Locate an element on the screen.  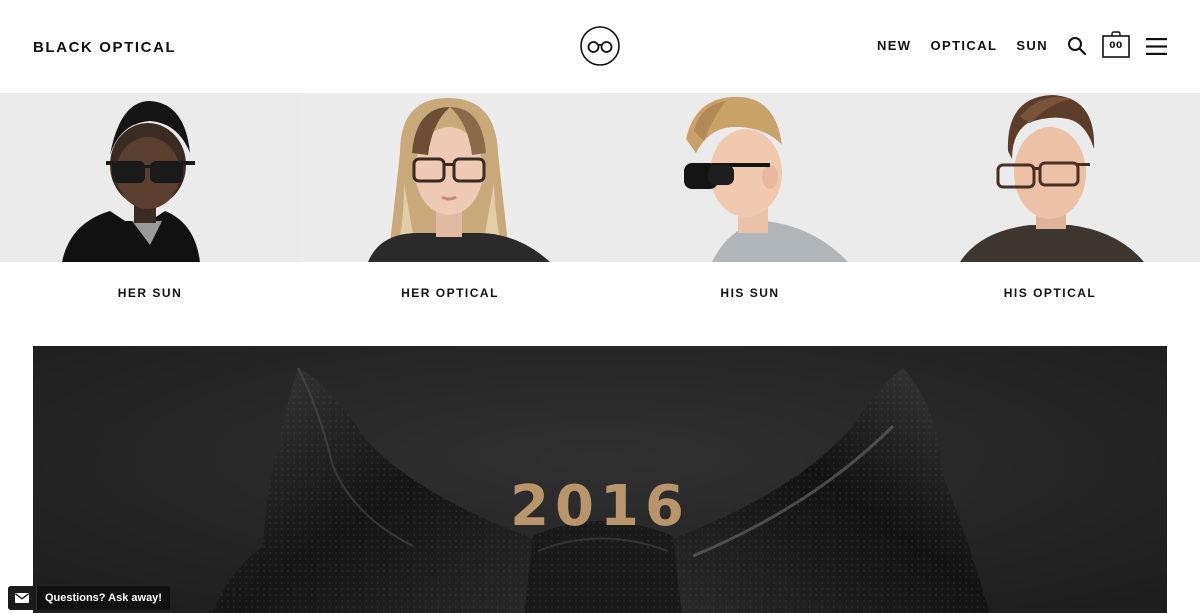
nav-link-optical: OPTICAL is located at coordinates (963, 45).